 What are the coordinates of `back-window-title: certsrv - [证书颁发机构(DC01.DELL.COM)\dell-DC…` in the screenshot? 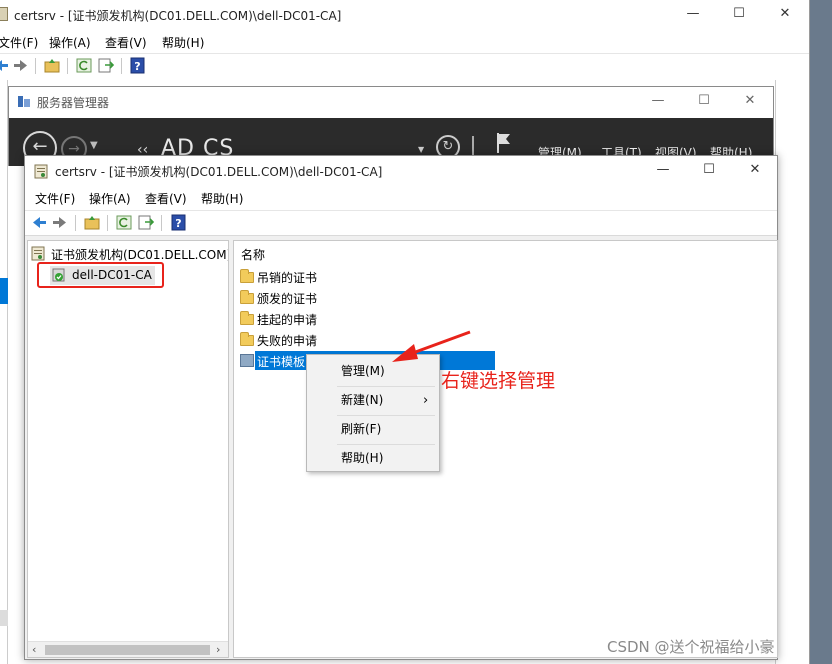 It's located at (178, 16).